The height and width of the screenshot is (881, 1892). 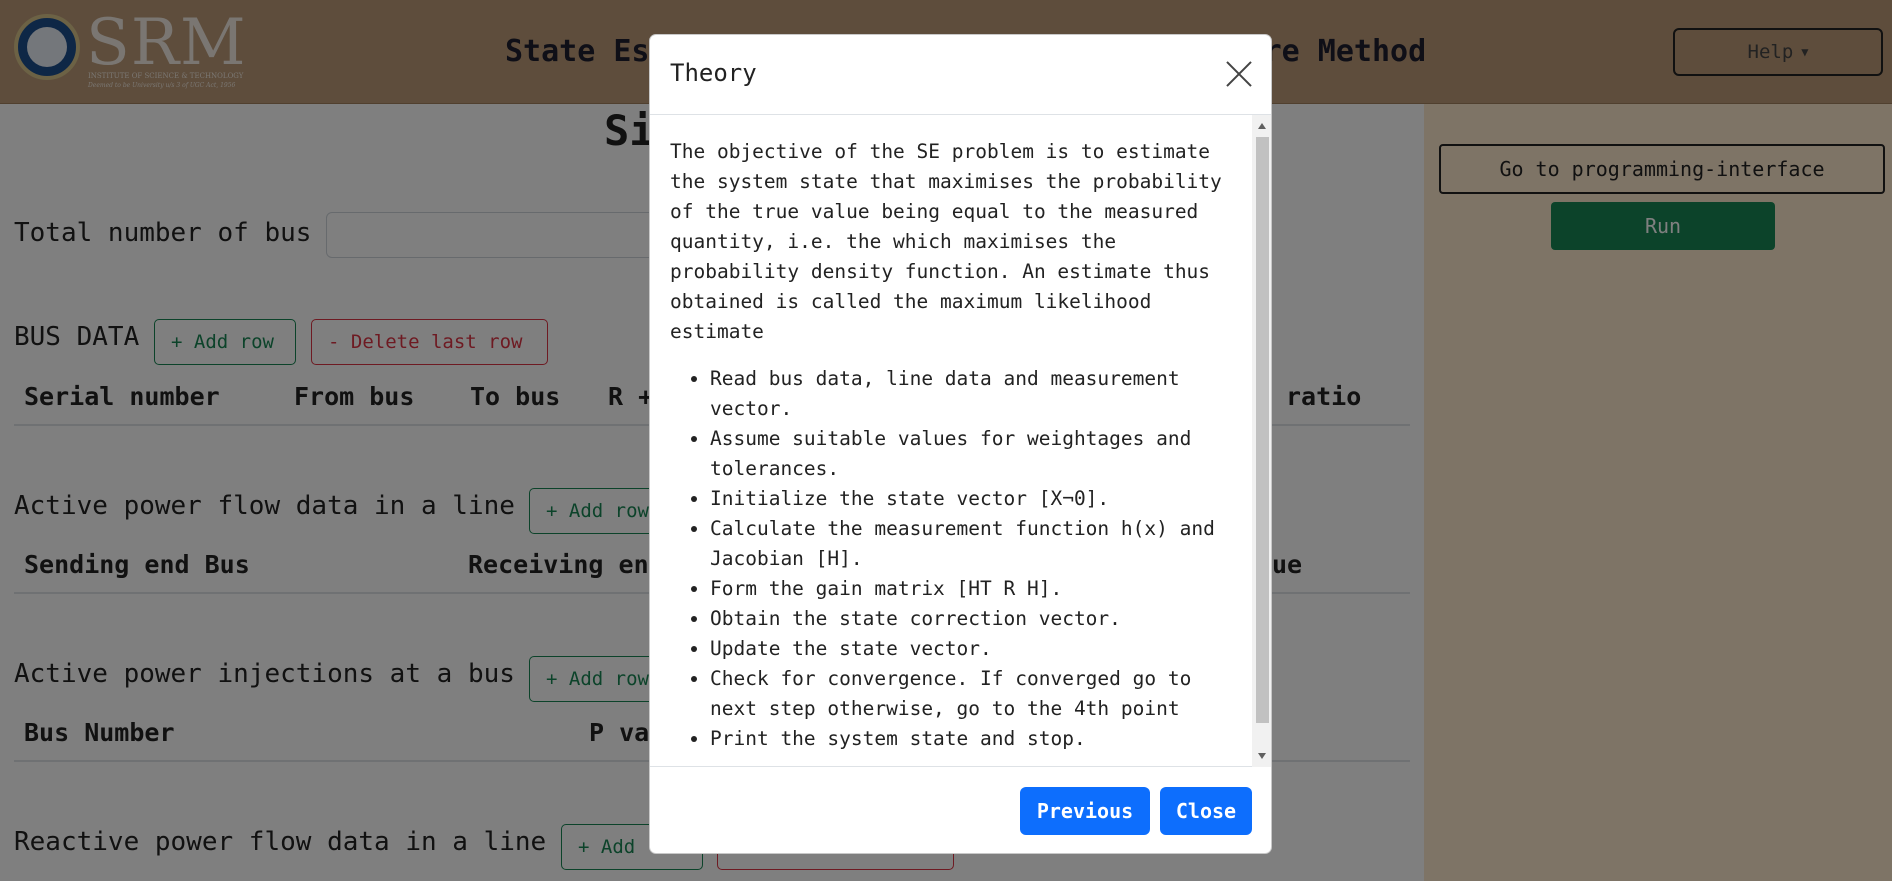 I want to click on modal-scrollbar, so click(x=1261, y=441).